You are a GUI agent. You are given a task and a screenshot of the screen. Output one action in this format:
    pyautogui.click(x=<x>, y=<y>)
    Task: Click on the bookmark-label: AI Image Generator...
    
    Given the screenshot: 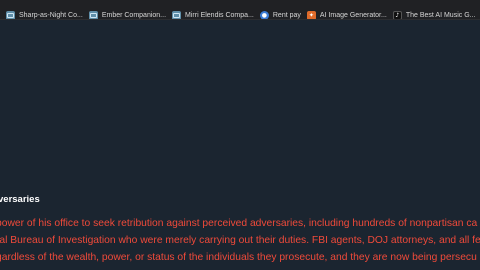 What is the action you would take?
    pyautogui.click(x=353, y=15)
    